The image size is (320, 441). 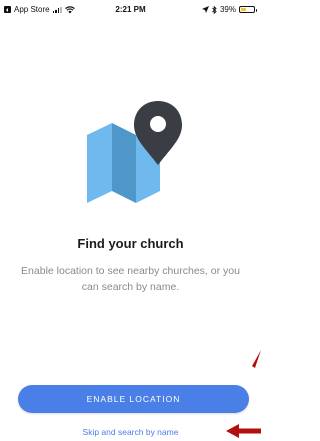 I want to click on map-location-pin-icon, so click(x=134, y=152).